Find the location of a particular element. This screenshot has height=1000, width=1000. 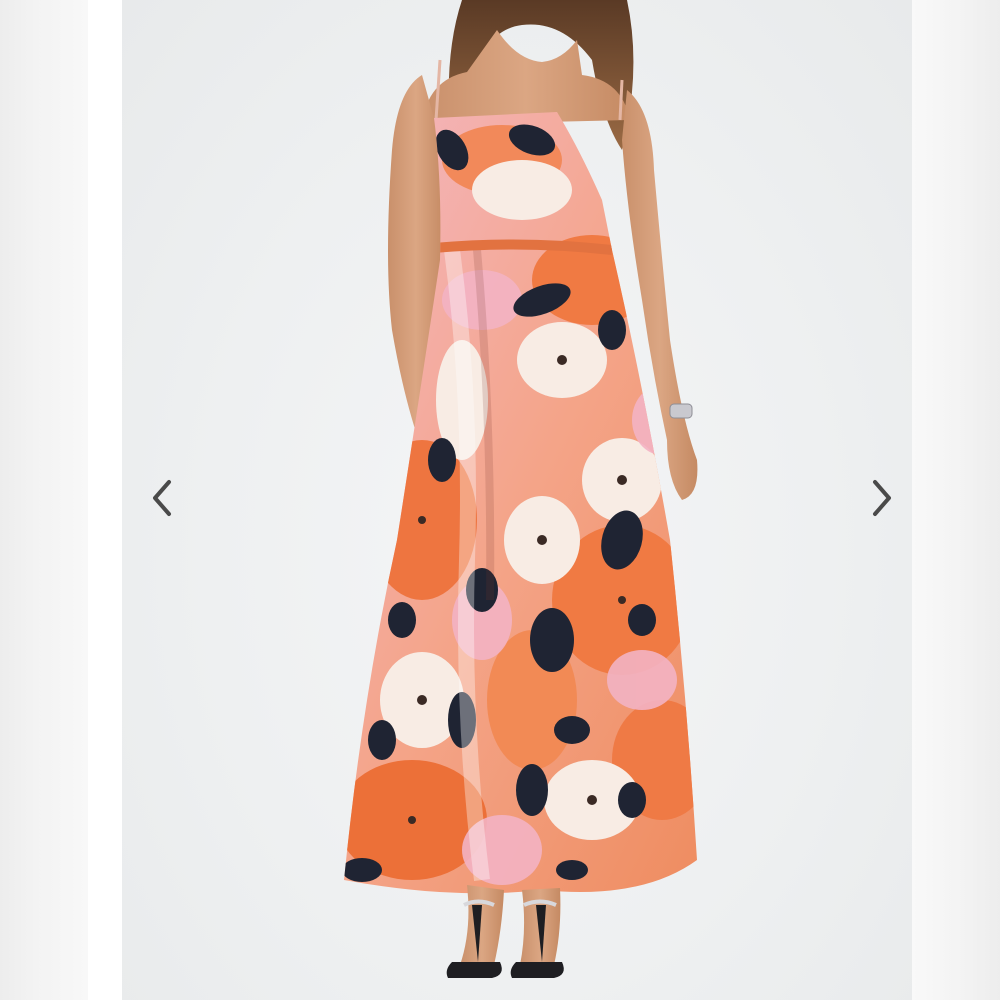

left-adjacent-image-edge is located at coordinates (44, 500).